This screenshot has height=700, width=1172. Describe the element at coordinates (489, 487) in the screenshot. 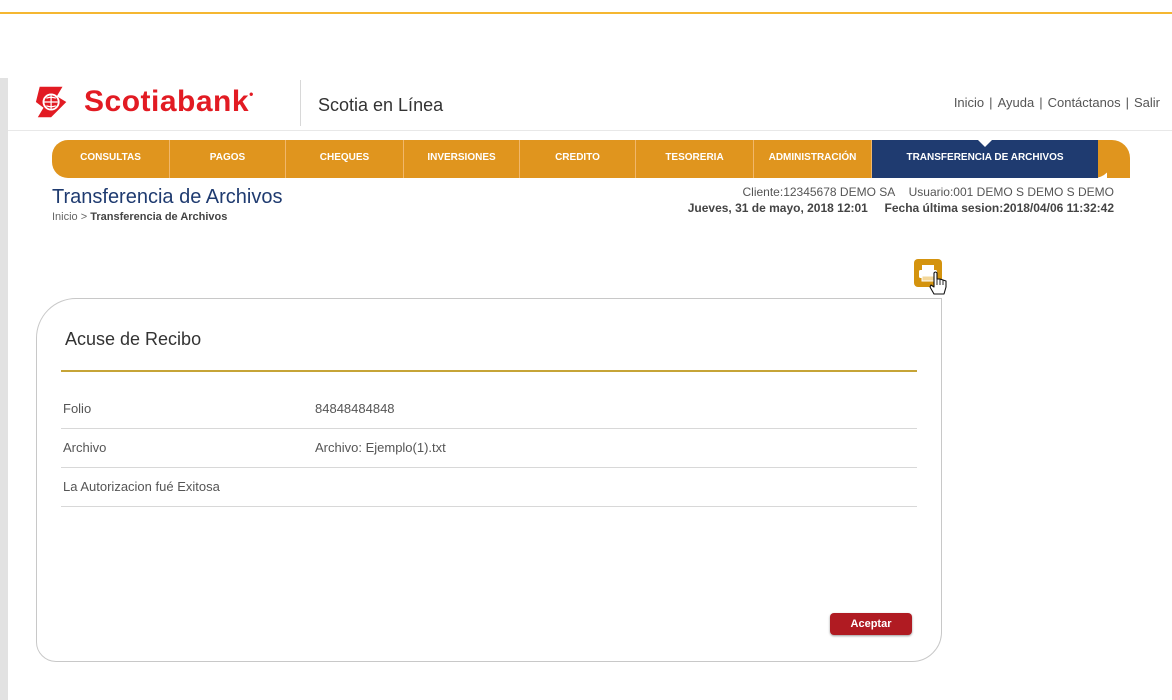

I see `receipt-row-status: La Autorizacion fué Exitosa` at that location.